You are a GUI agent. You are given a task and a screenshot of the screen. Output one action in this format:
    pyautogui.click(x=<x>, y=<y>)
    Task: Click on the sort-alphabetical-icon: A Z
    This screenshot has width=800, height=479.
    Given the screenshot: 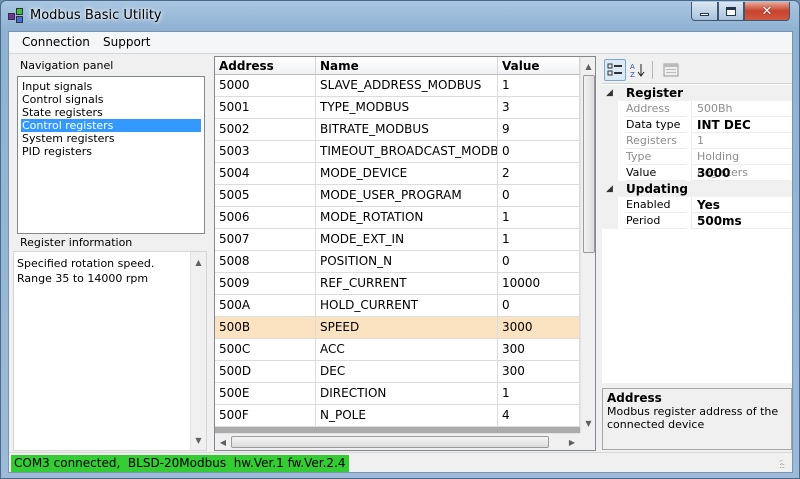 What is the action you would take?
    pyautogui.click(x=637, y=70)
    